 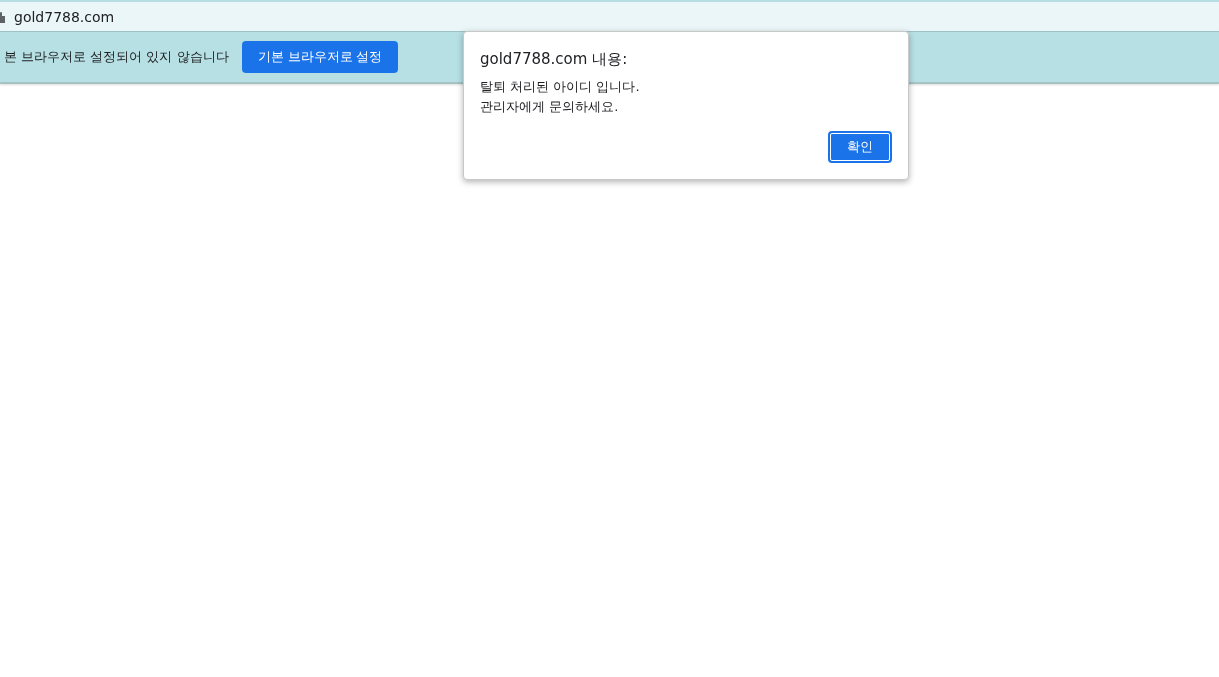 What do you see at coordinates (64, 16) in the screenshot?
I see `url-text: gold7788.com` at bounding box center [64, 16].